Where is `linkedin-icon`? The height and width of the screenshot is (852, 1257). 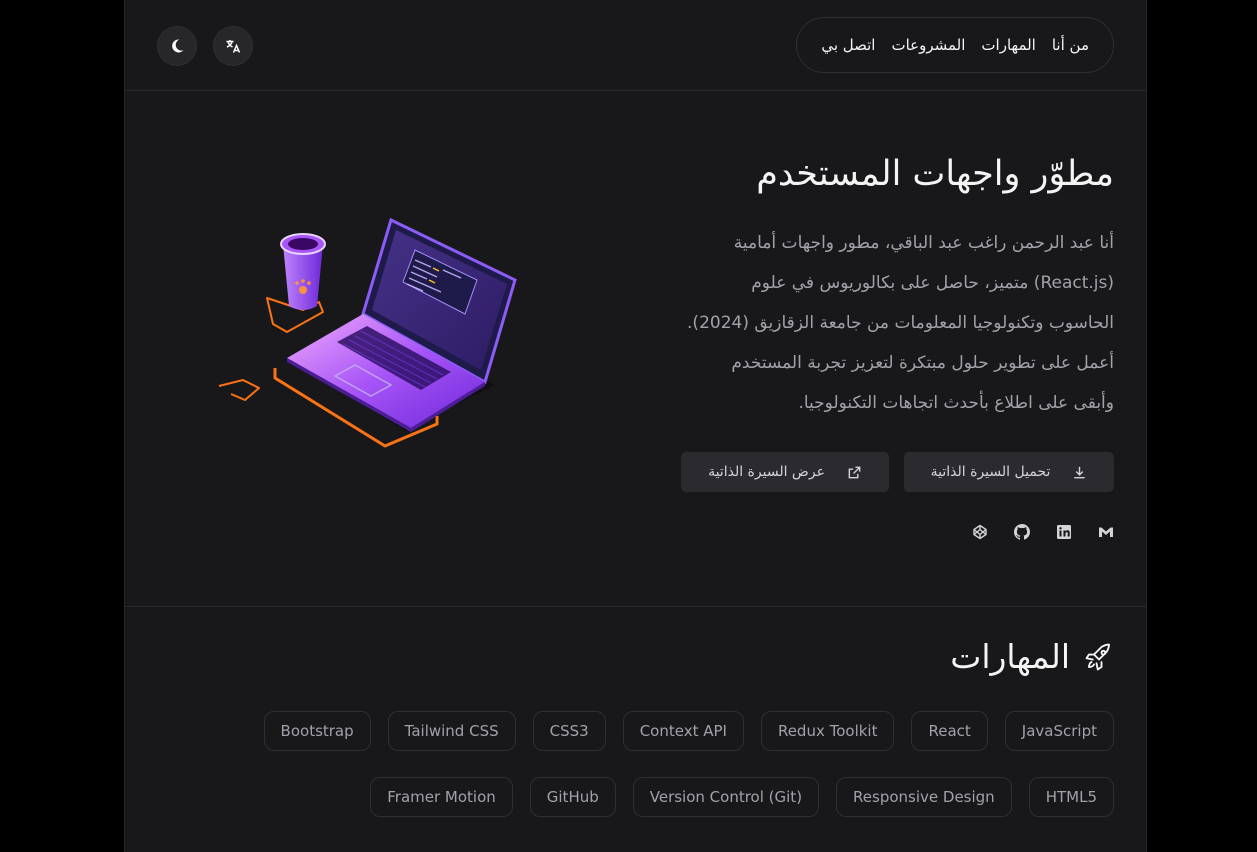 linkedin-icon is located at coordinates (1064, 532).